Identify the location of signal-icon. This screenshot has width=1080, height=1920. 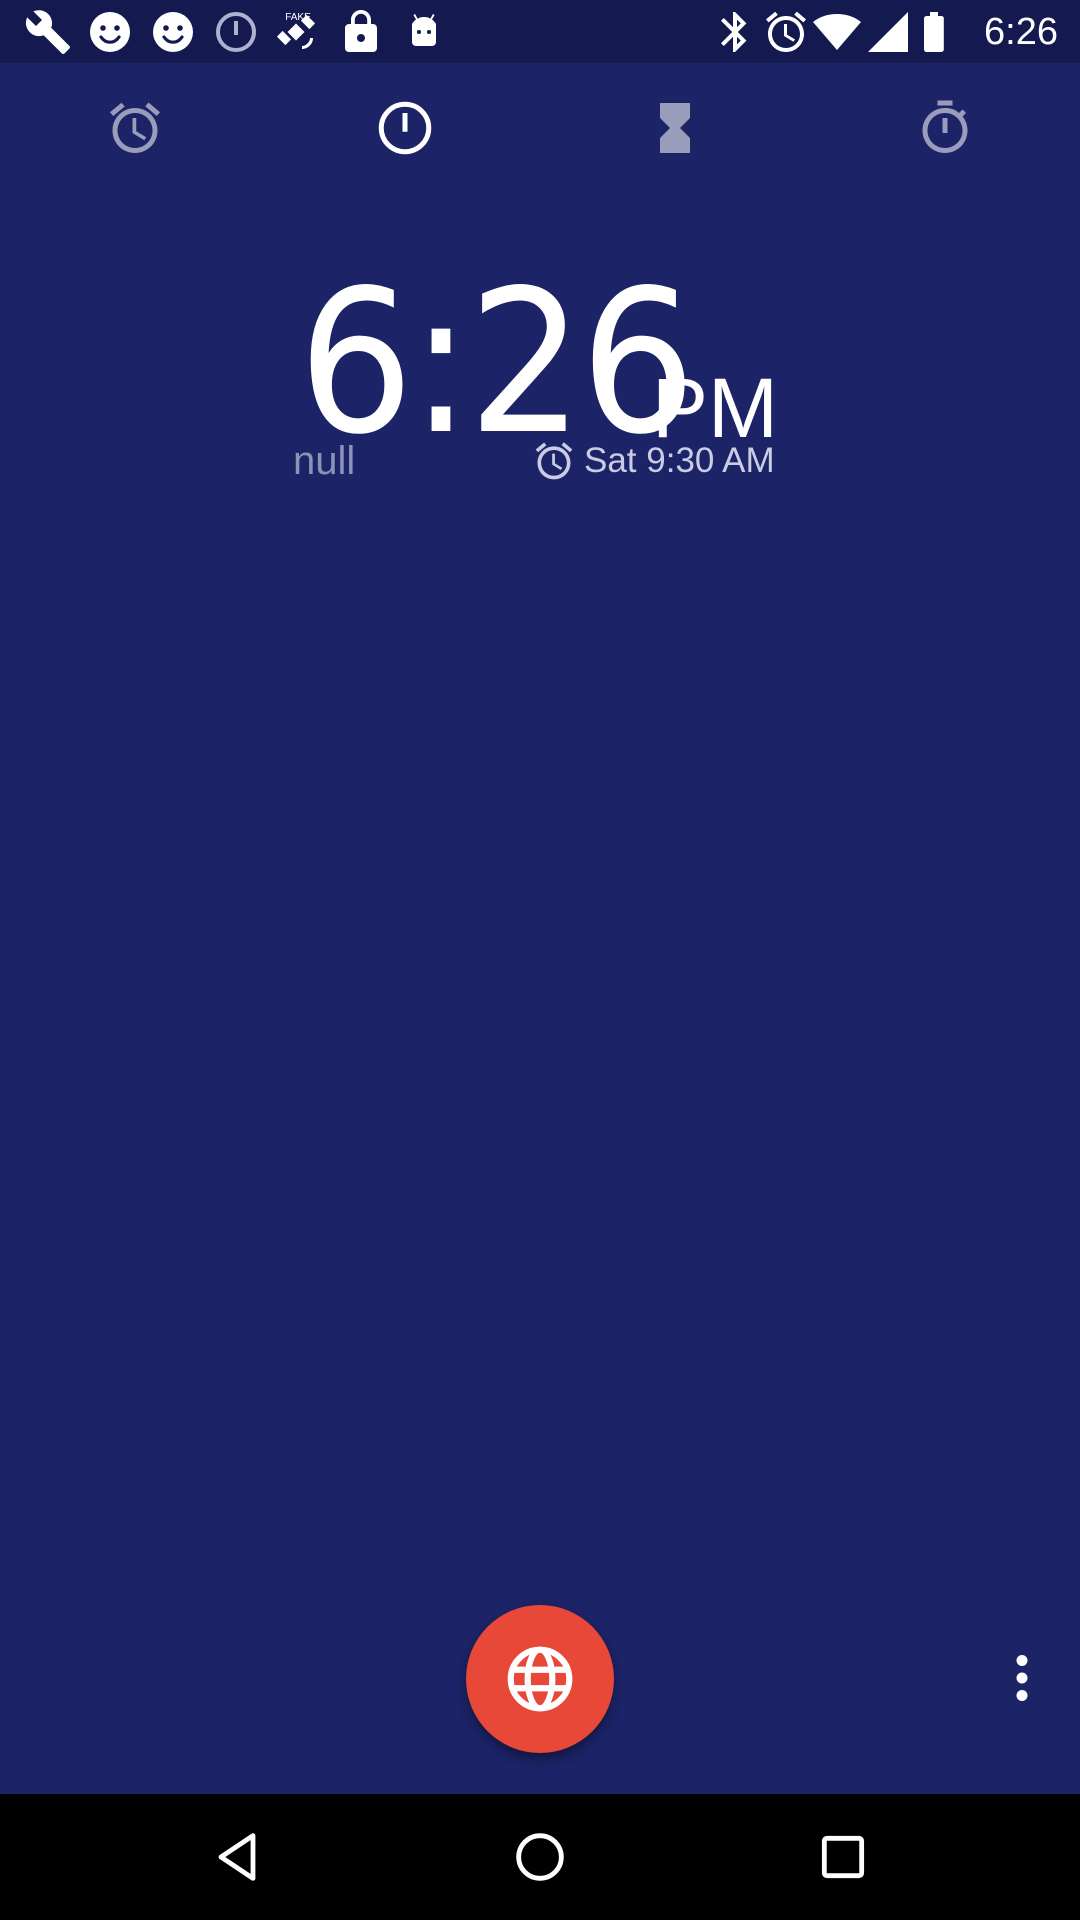
(888, 32).